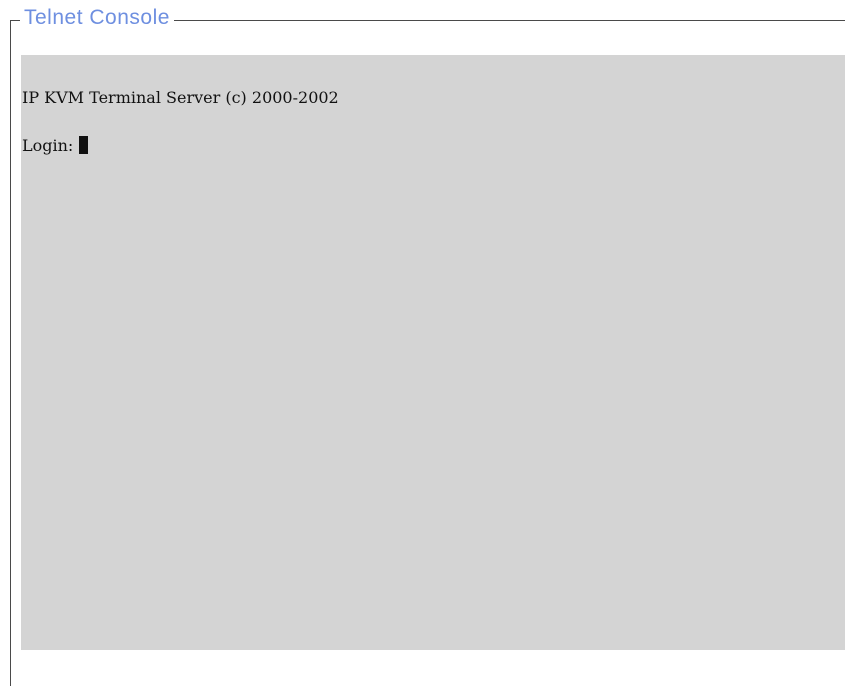 This screenshot has height=686, width=845. I want to click on console-title: Telnet Console, so click(97, 18).